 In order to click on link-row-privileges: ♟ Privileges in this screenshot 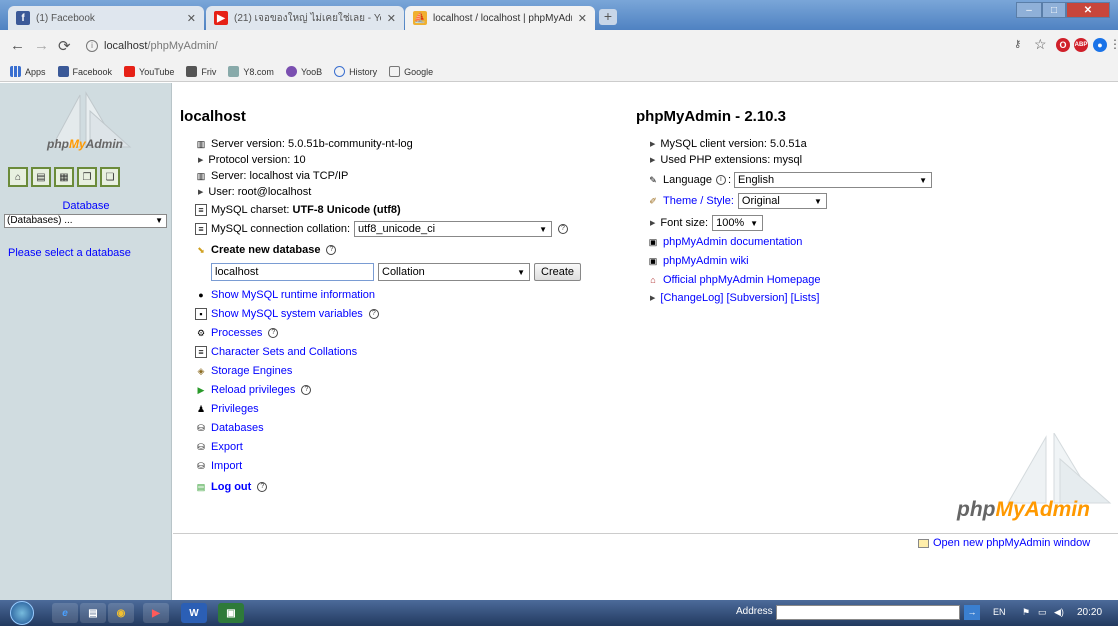, I will do `click(227, 409)`.